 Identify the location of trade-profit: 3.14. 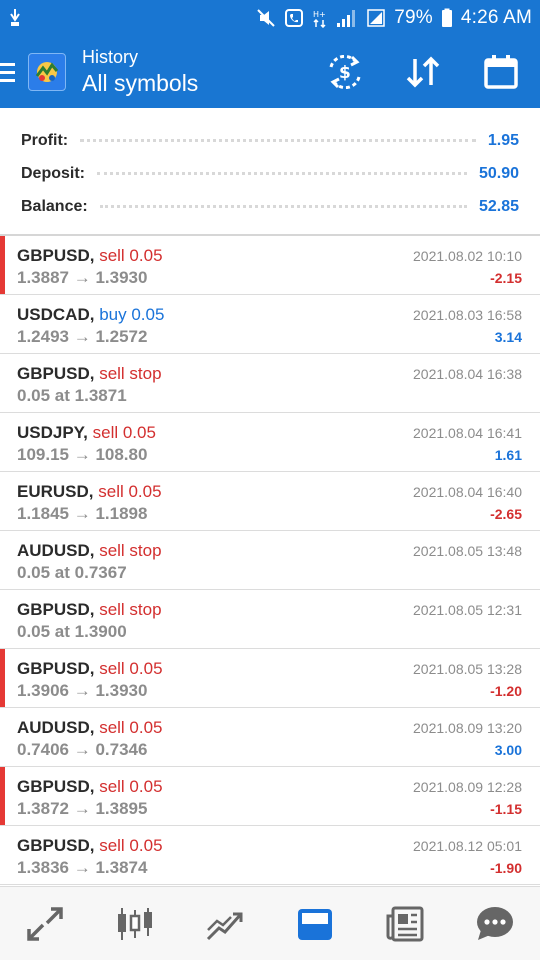
(508, 337).